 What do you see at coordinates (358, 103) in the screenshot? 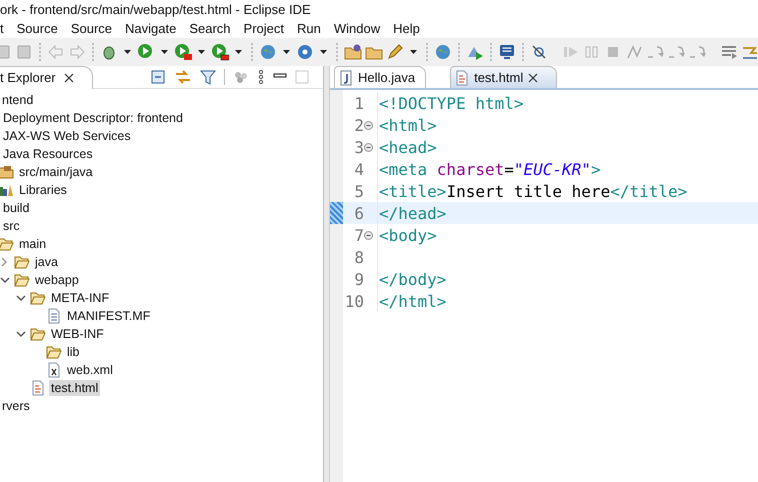
I see `line-number: 1` at bounding box center [358, 103].